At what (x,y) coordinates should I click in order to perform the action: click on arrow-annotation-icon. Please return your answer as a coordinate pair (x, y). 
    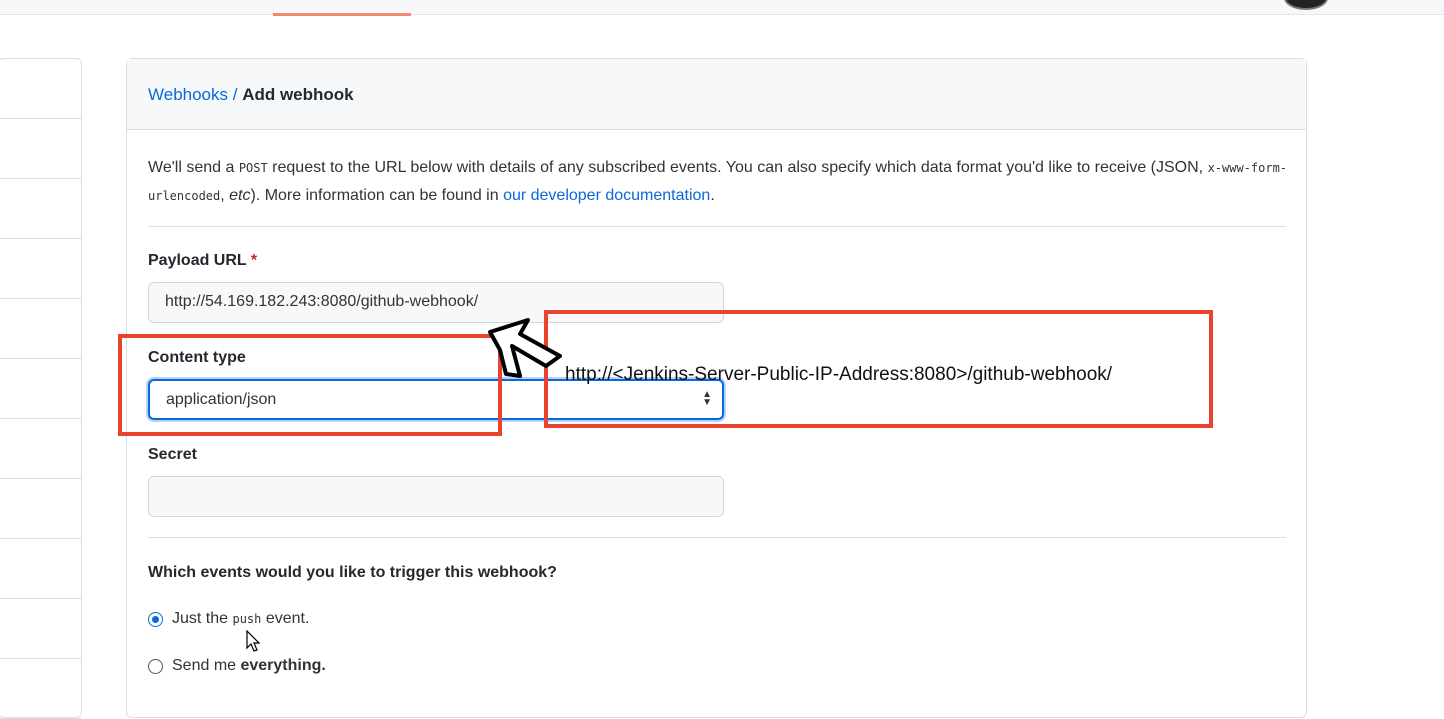
    Looking at the image, I should click on (525, 348).